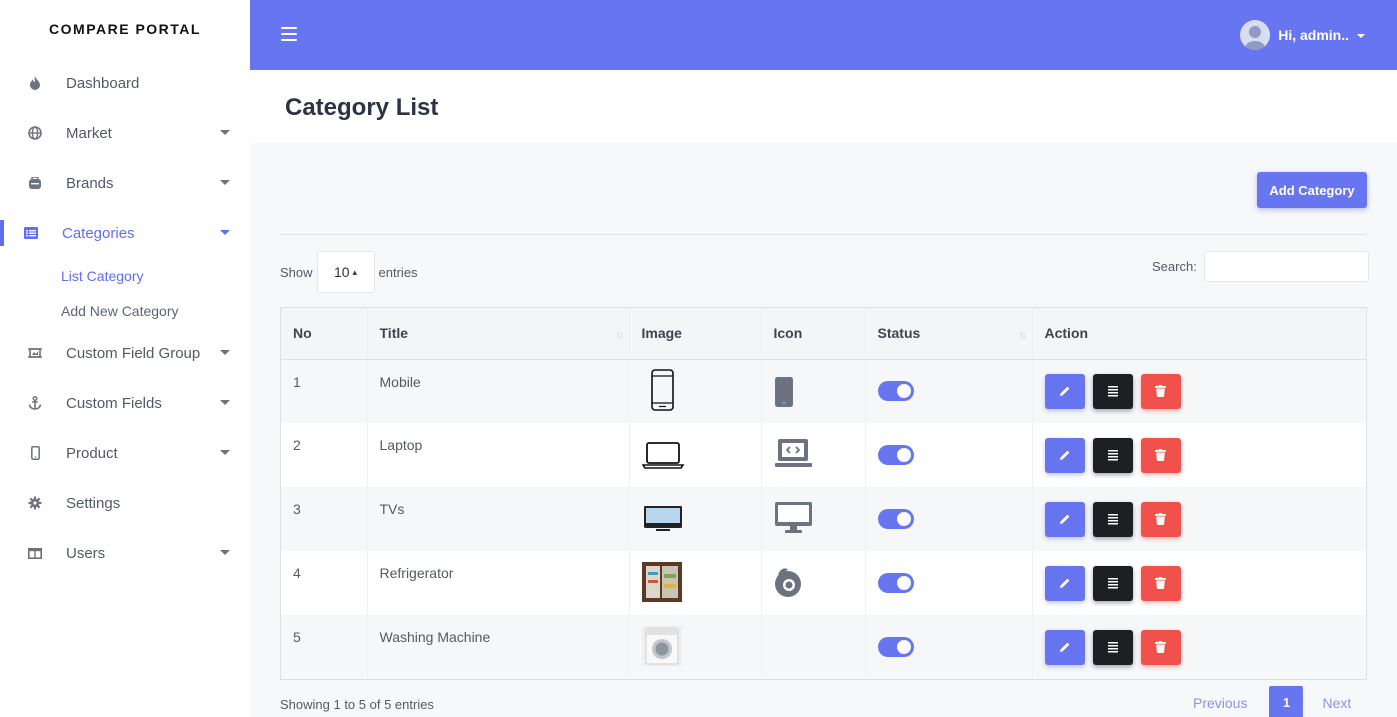 The image size is (1397, 717). What do you see at coordinates (125, 83) in the screenshot?
I see `sidebar-item-dashboard: Dashboard` at bounding box center [125, 83].